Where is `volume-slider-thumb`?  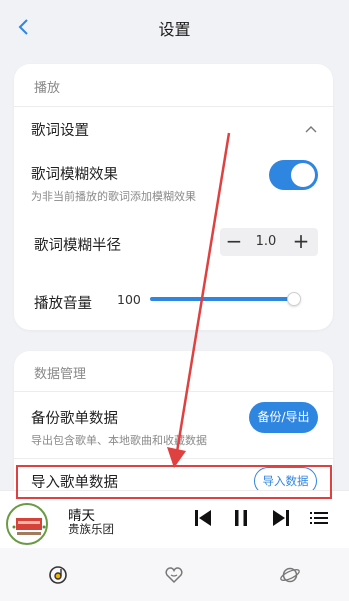
volume-slider-thumb is located at coordinates (294, 299).